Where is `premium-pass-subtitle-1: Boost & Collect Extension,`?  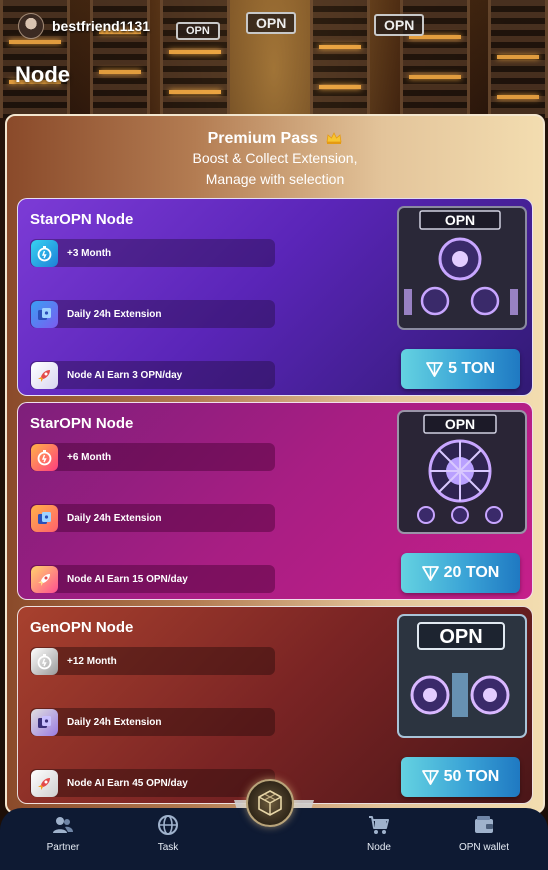 premium-pass-subtitle-1: Boost & Collect Extension, is located at coordinates (275, 158).